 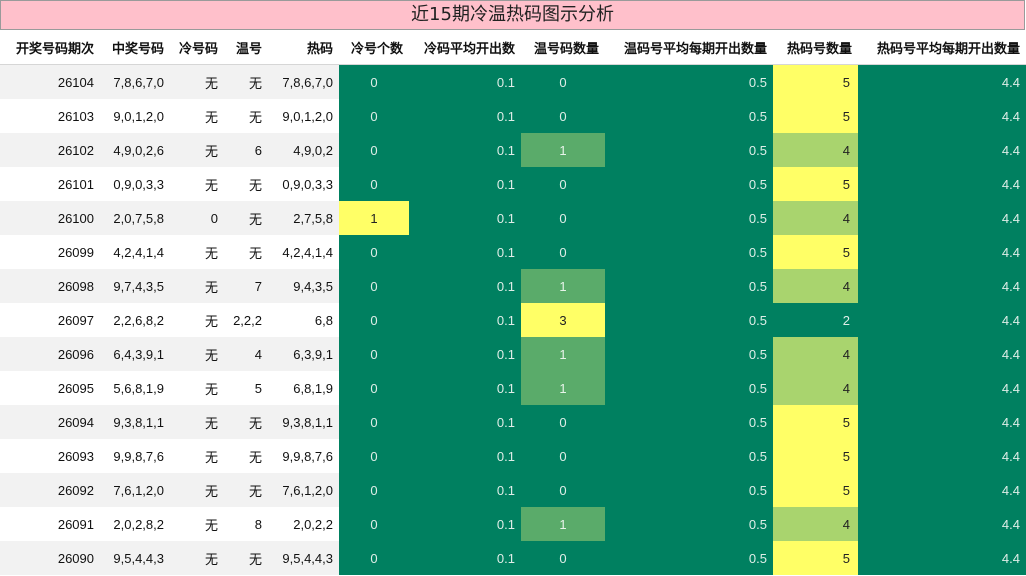 I want to click on warm-count-cell: 3, so click(x=563, y=320).